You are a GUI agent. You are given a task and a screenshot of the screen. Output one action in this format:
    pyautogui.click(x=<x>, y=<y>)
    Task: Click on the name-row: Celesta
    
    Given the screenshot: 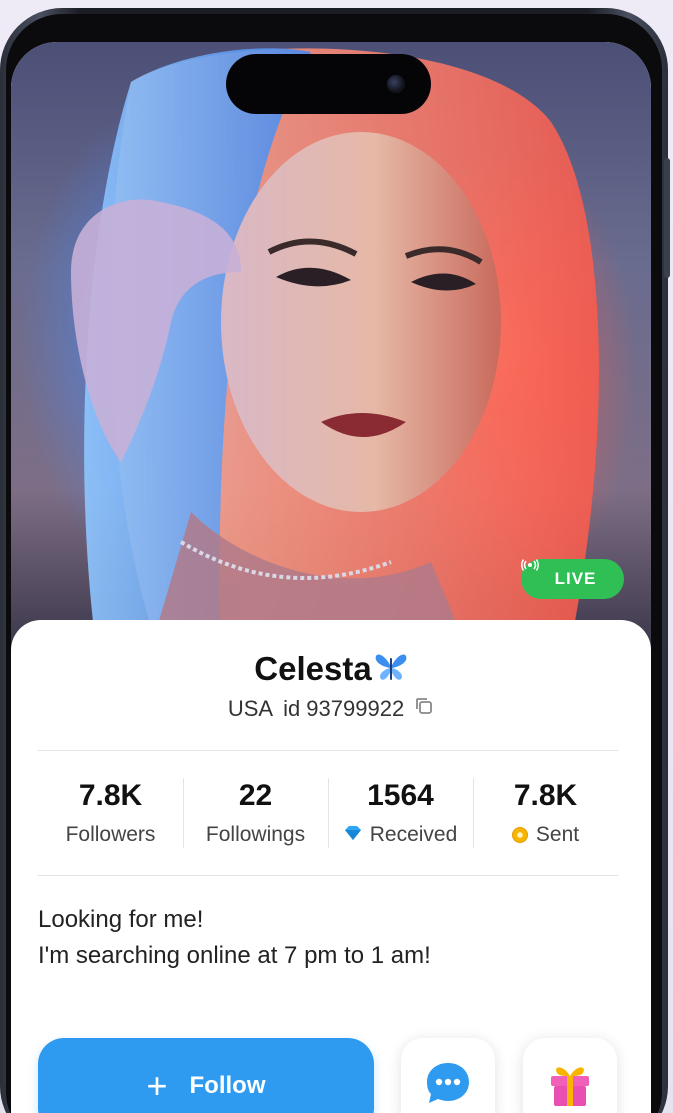 What is the action you would take?
    pyautogui.click(x=331, y=669)
    